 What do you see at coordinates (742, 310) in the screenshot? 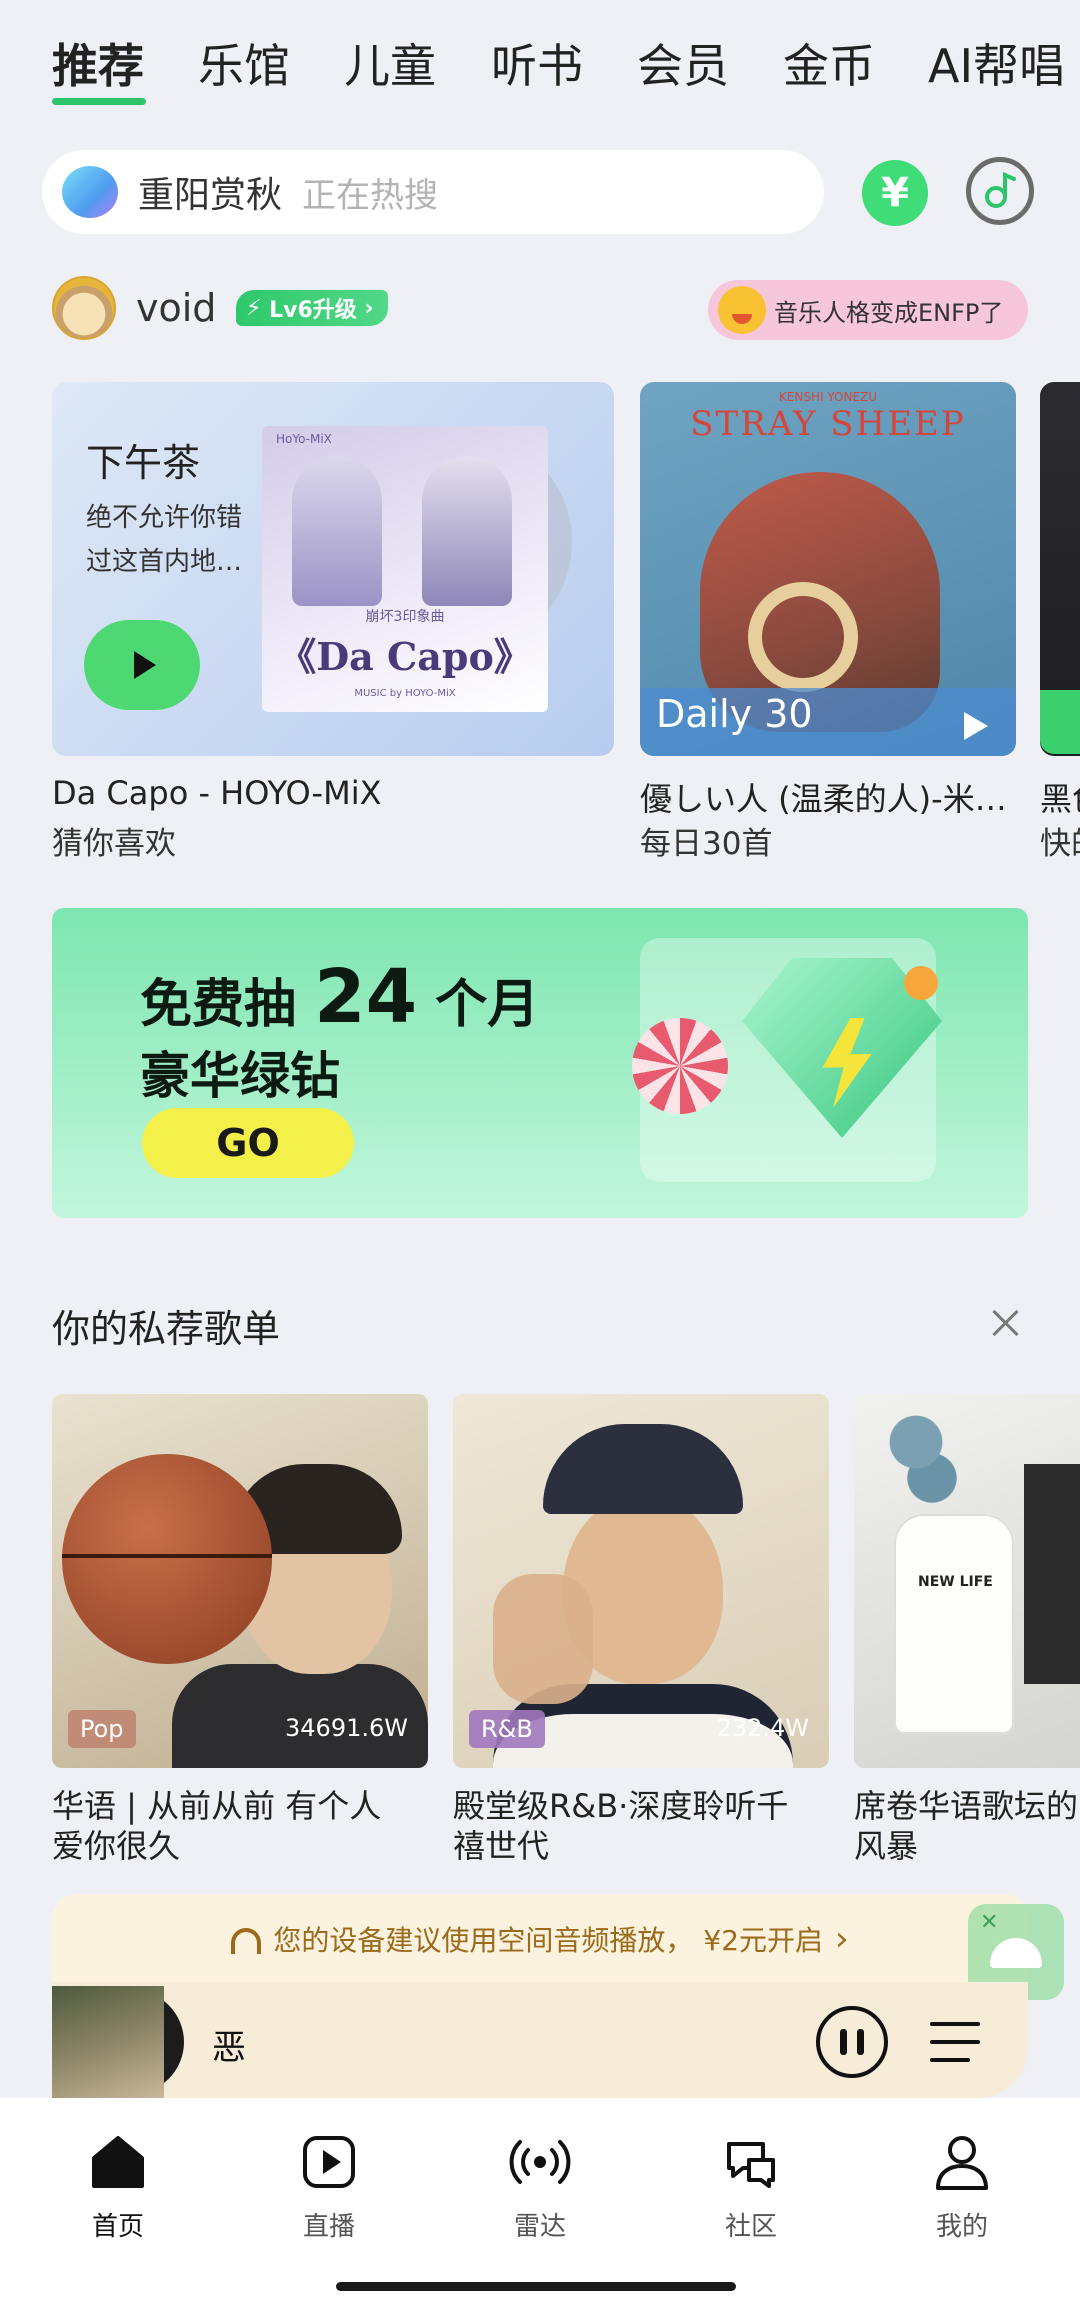
I see `emoji-face-icon` at bounding box center [742, 310].